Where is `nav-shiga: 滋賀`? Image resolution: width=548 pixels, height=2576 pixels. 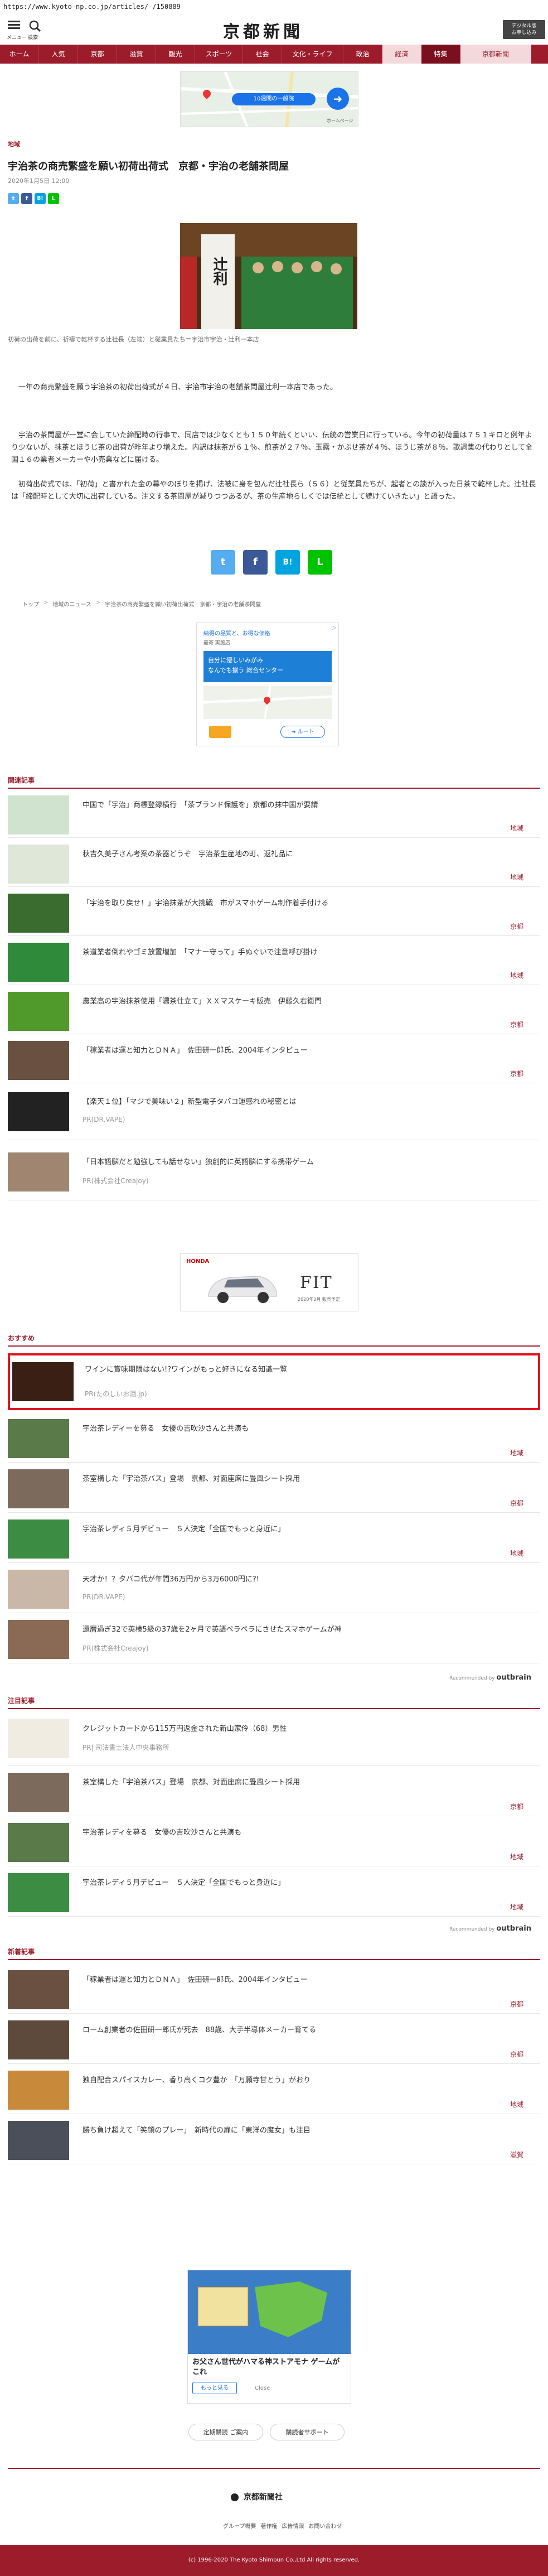 nav-shiga: 滋賀 is located at coordinates (136, 54).